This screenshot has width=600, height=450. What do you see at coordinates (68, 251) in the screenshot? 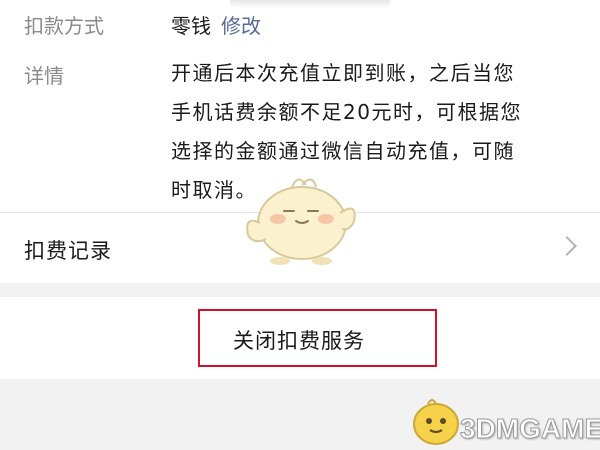
I see `deduction-records-label: 扣费记录` at bounding box center [68, 251].